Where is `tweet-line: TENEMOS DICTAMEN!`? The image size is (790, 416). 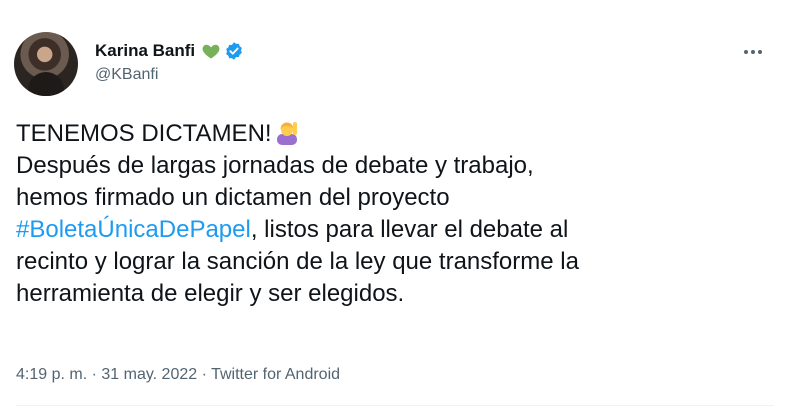 tweet-line: TENEMOS DICTAMEN! is located at coordinates (386, 134).